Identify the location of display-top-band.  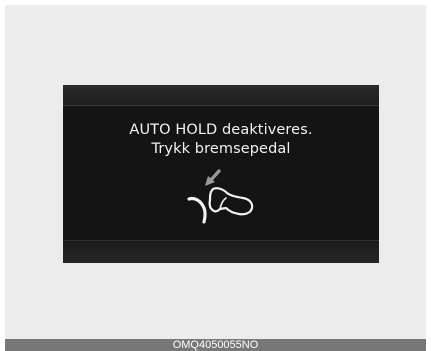
(221, 95).